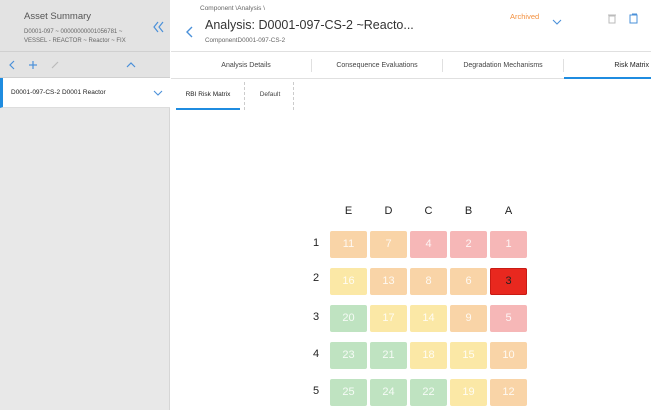 This screenshot has height=410, width=651. I want to click on matrix-cell: 25, so click(348, 392).